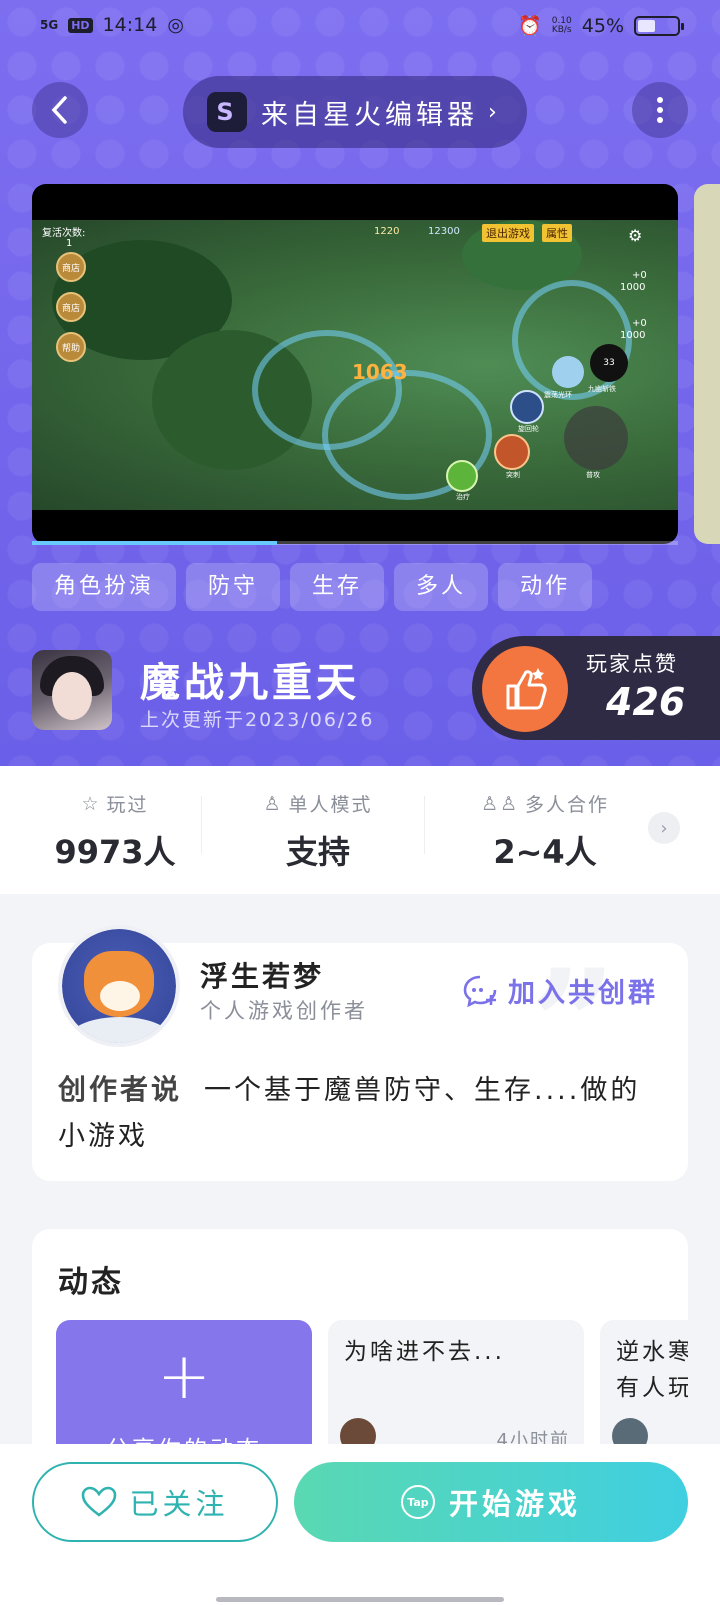 The height and width of the screenshot is (1605, 720). Describe the element at coordinates (500, 803) in the screenshot. I see `group-icon: ♙♙` at that location.